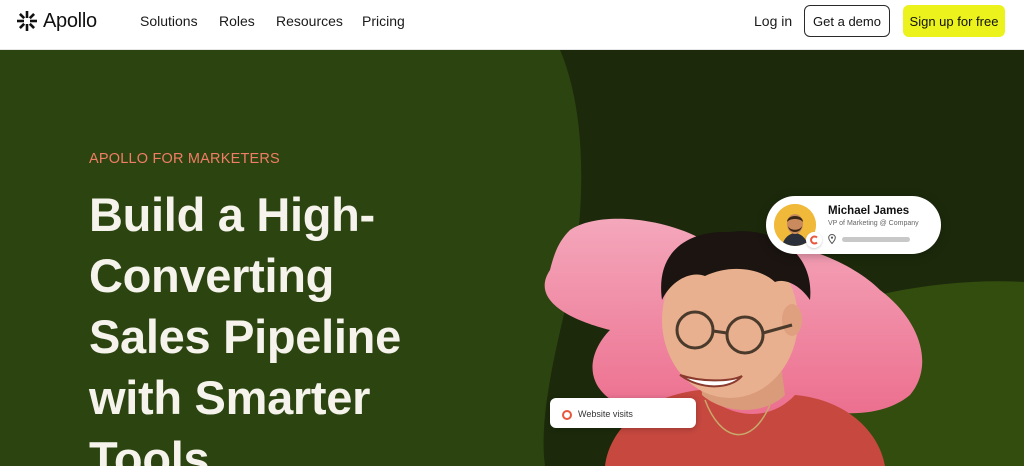 The image size is (1024, 466). What do you see at coordinates (169, 21) in the screenshot?
I see `nav-solutions: Solutions` at bounding box center [169, 21].